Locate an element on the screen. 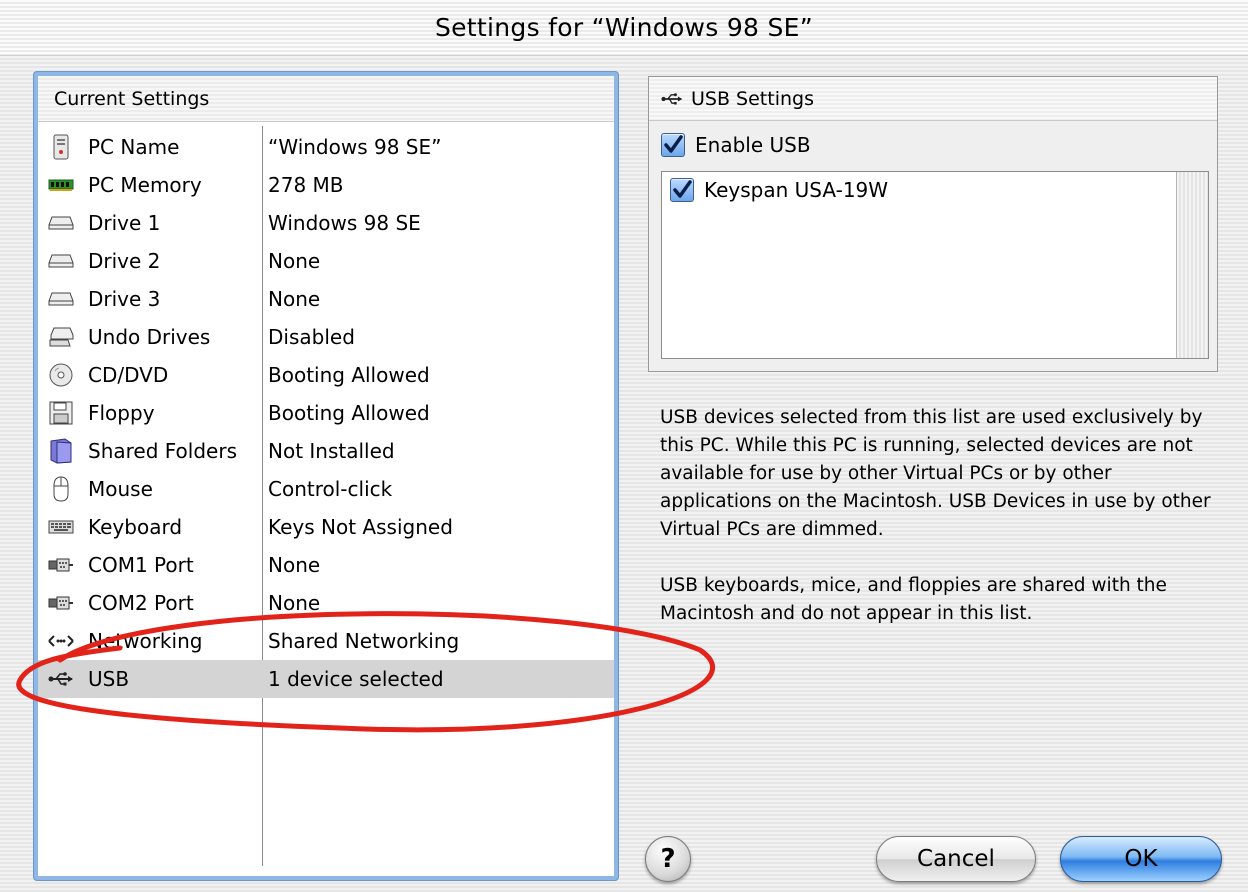 Image resolution: width=1248 pixels, height=892 pixels. keyboard-icon is located at coordinates (61, 527).